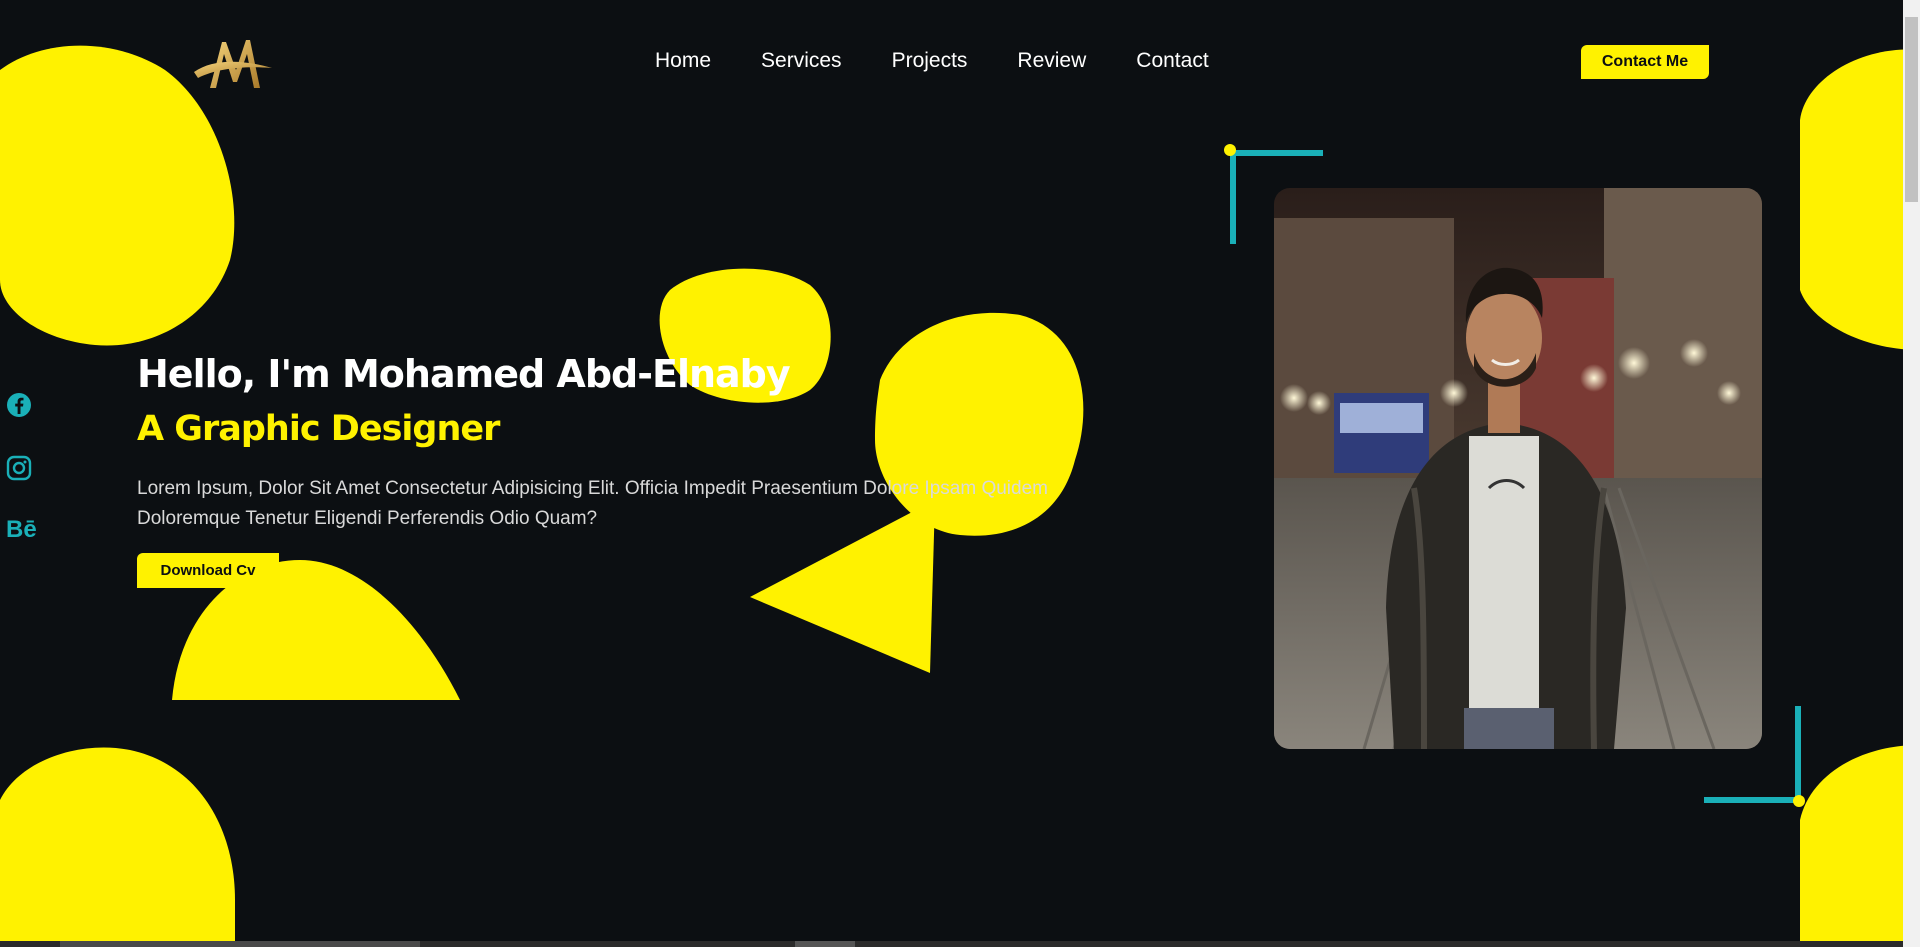 The height and width of the screenshot is (947, 1920). I want to click on facebook-icon, so click(19, 407).